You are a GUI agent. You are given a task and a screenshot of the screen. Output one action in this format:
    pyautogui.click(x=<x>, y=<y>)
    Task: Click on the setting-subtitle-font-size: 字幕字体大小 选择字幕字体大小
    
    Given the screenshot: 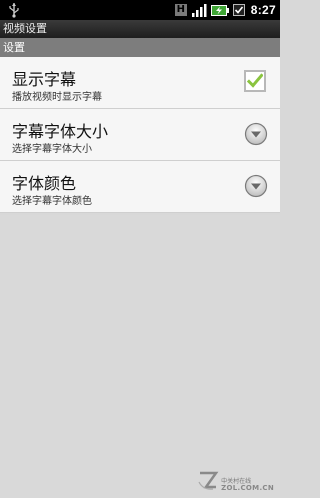 What is the action you would take?
    pyautogui.click(x=140, y=135)
    